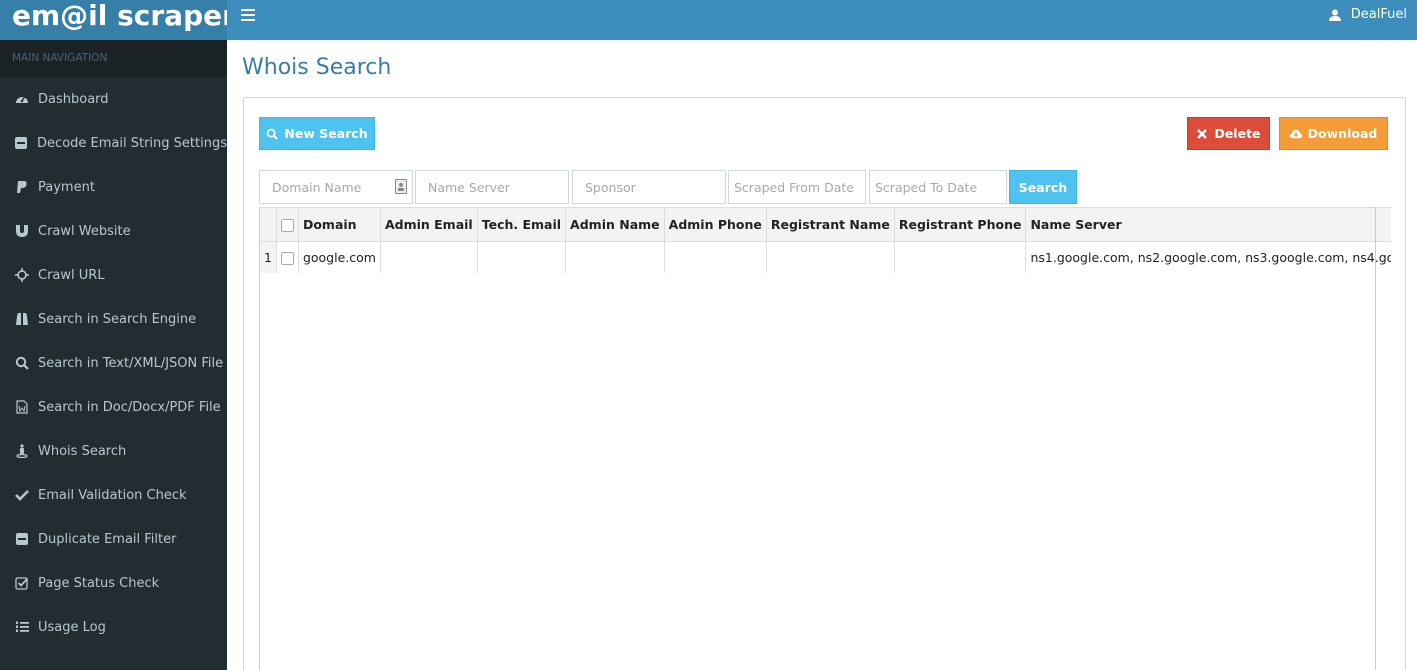  What do you see at coordinates (248, 16) in the screenshot?
I see `sidebar-toggle-icon` at bounding box center [248, 16].